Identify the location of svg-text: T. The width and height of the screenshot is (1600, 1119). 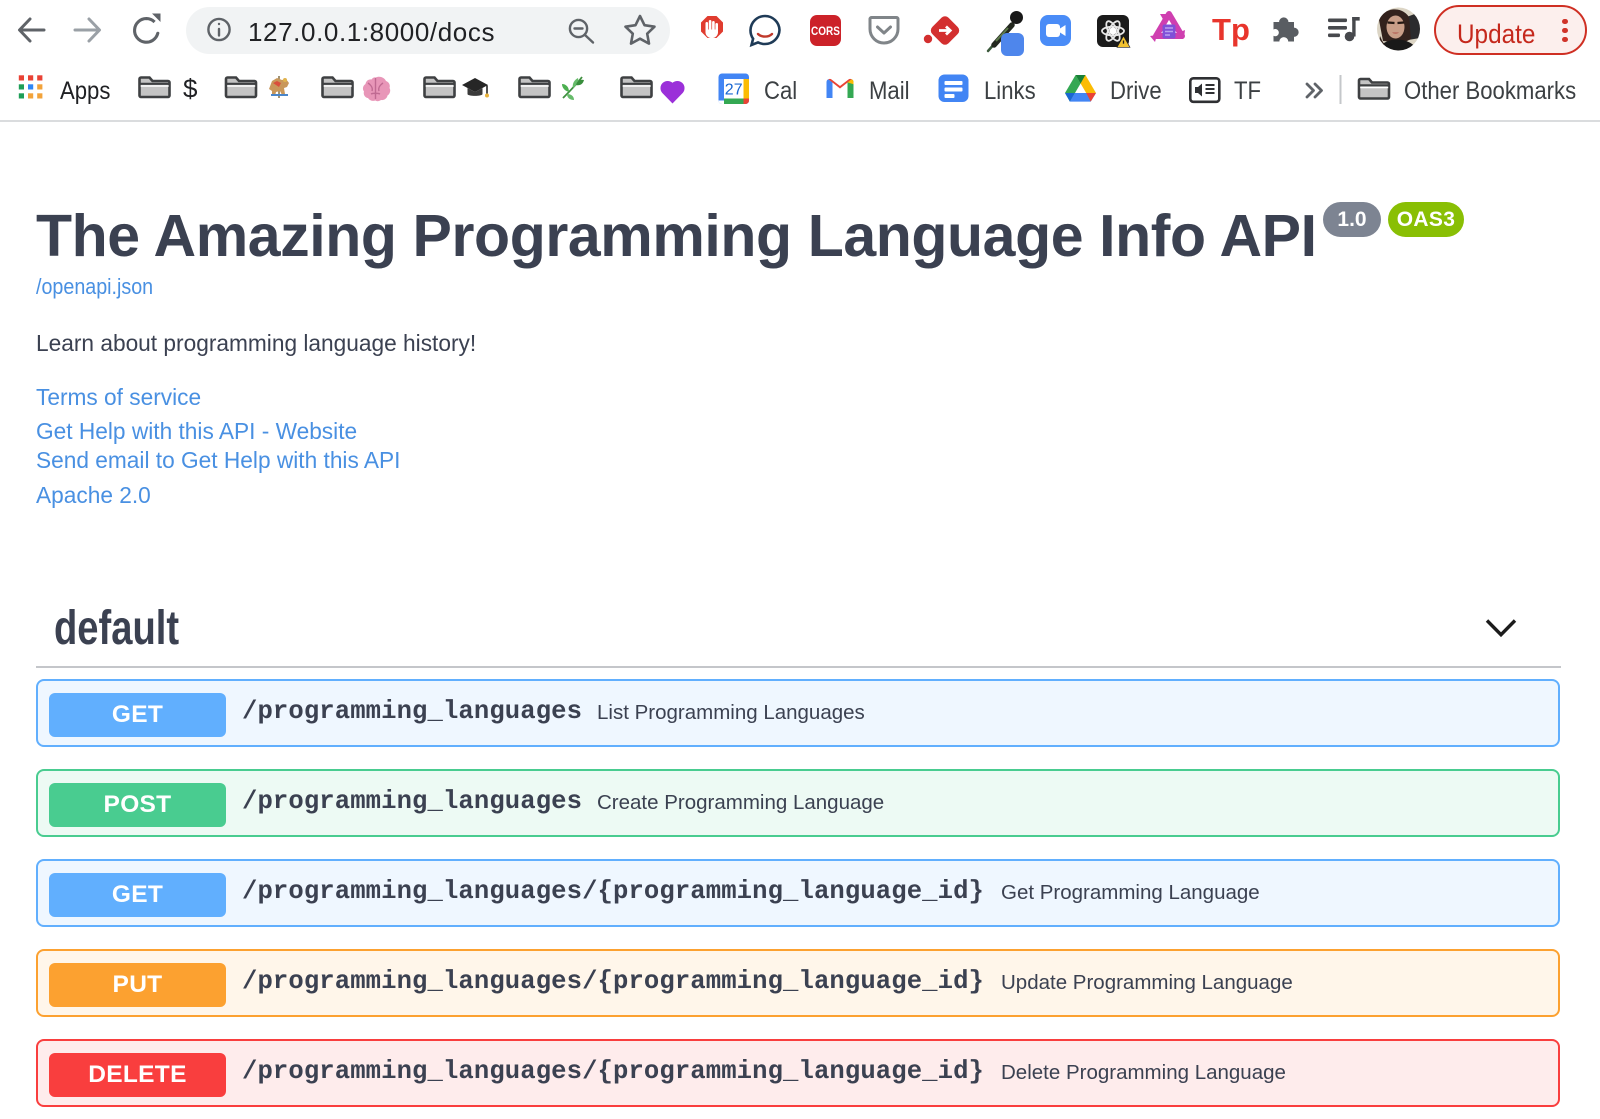
(1221, 29).